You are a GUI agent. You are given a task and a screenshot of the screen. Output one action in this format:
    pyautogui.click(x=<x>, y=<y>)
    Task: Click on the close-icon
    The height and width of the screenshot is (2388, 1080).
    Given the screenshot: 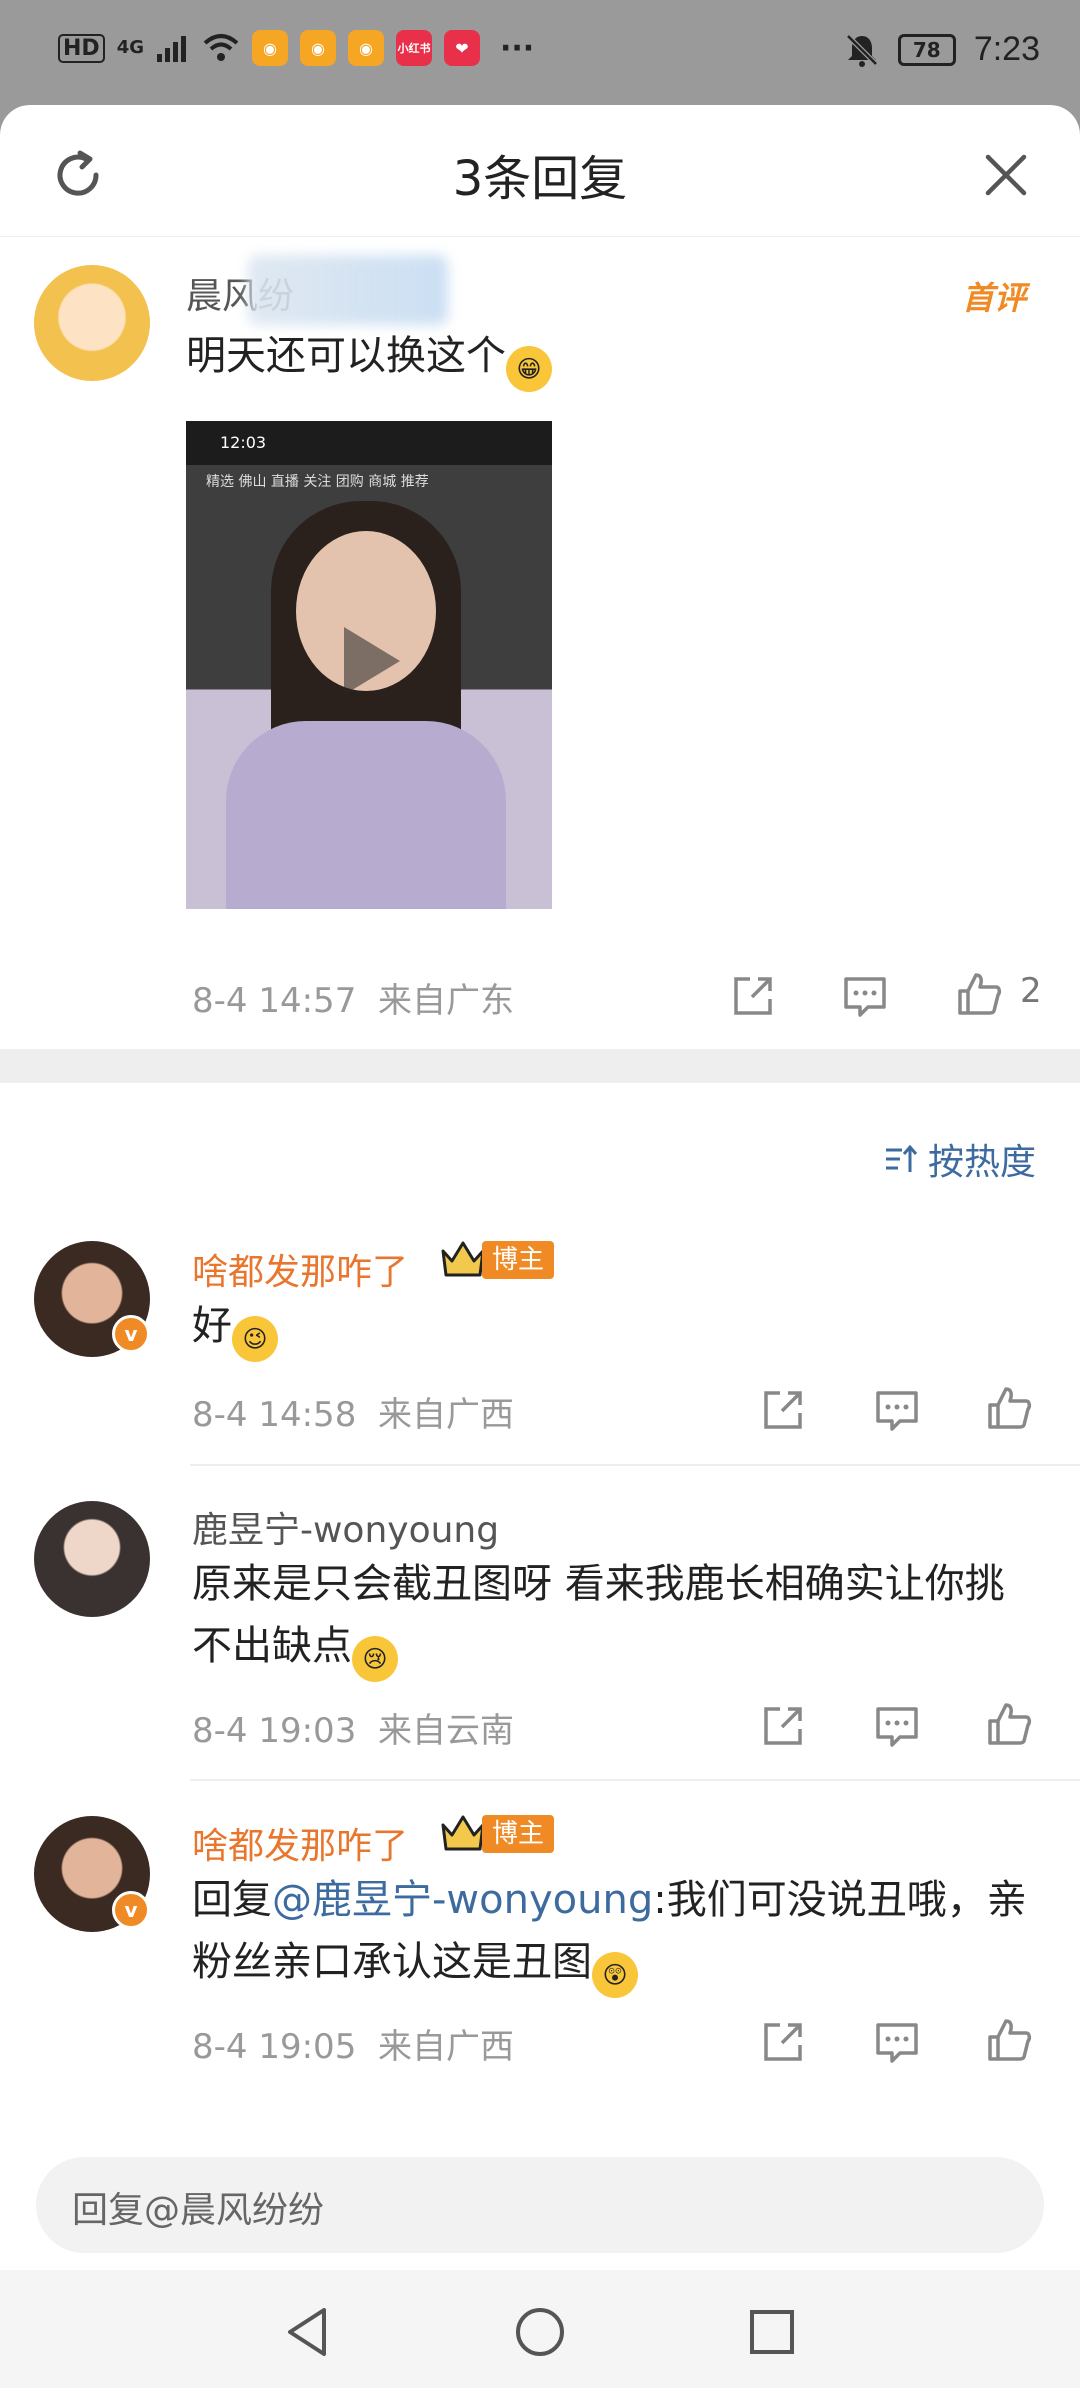 What is the action you would take?
    pyautogui.click(x=1006, y=175)
    